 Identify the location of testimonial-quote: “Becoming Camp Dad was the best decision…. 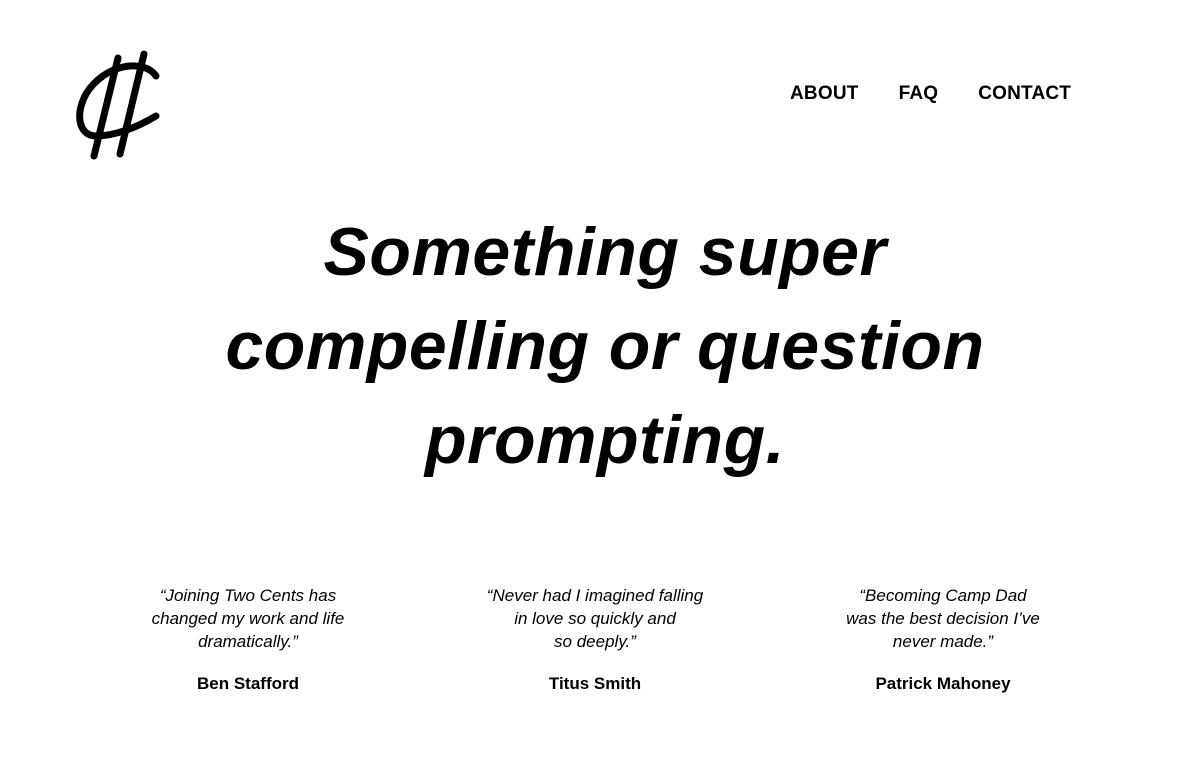
(943, 618).